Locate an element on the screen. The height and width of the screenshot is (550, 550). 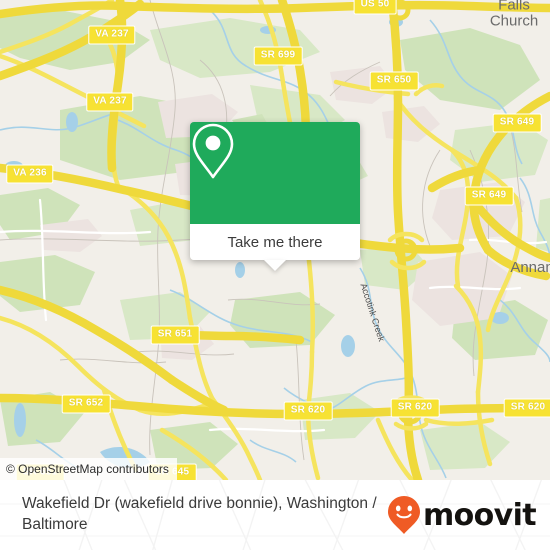
road-shield: SR 652 is located at coordinates (86, 404).